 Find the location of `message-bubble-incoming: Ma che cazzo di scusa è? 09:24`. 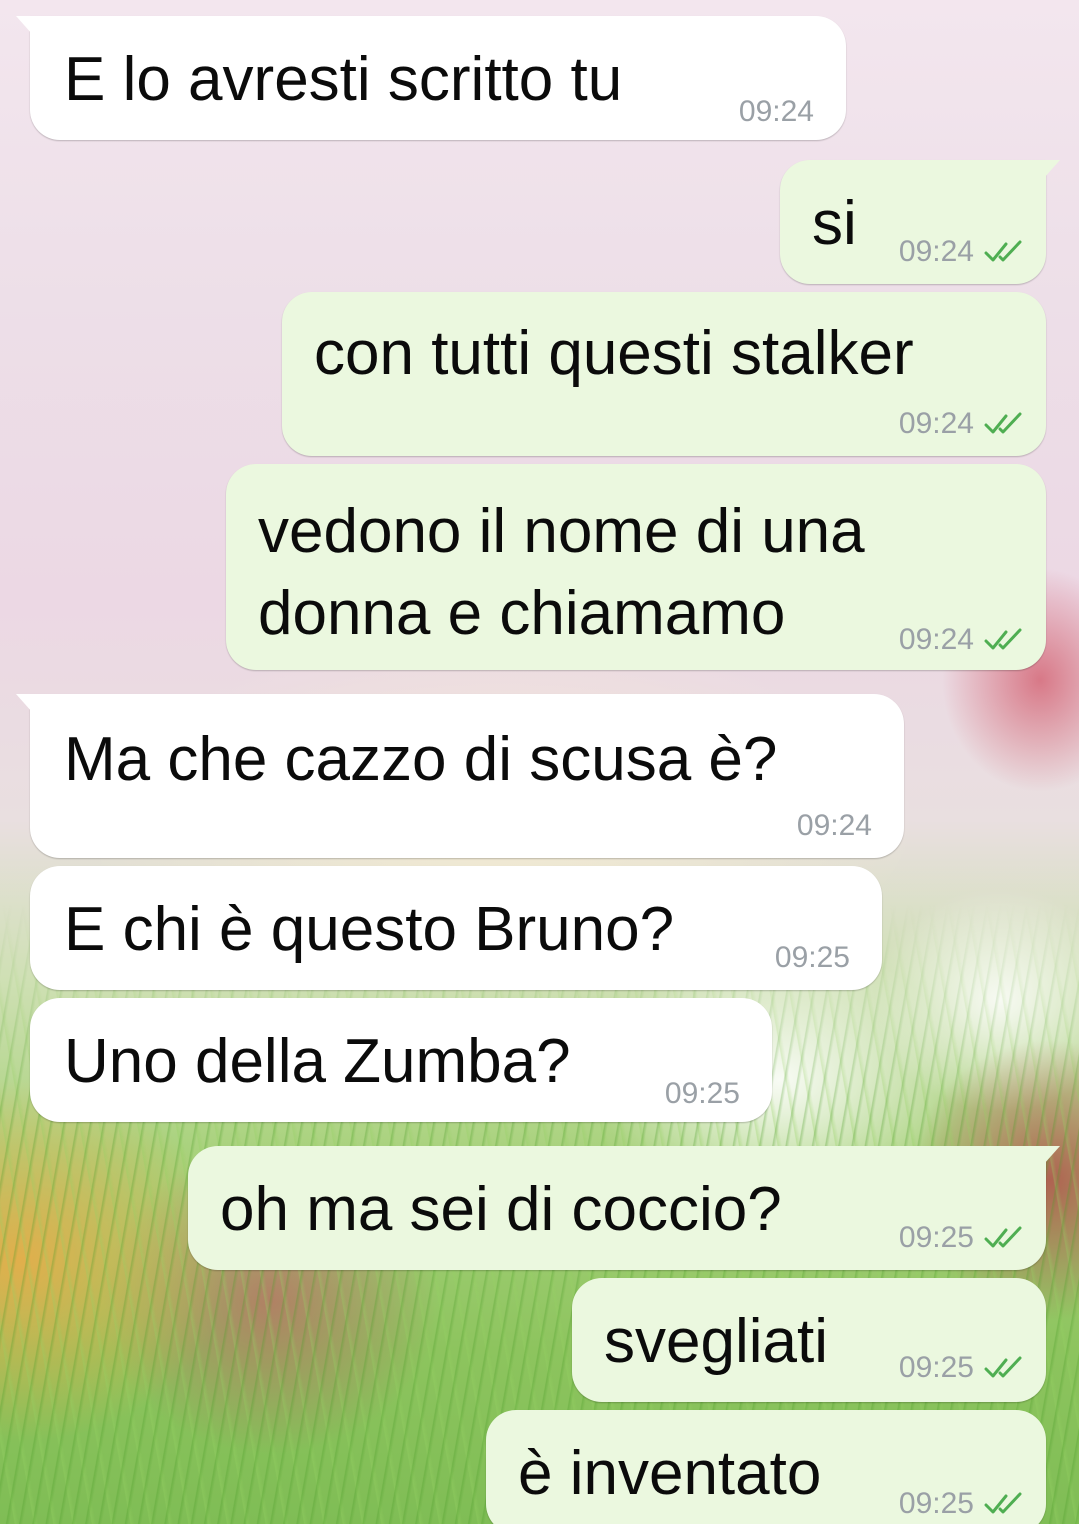

message-bubble-incoming: Ma che cazzo di scusa è? 09:24 is located at coordinates (460, 776).